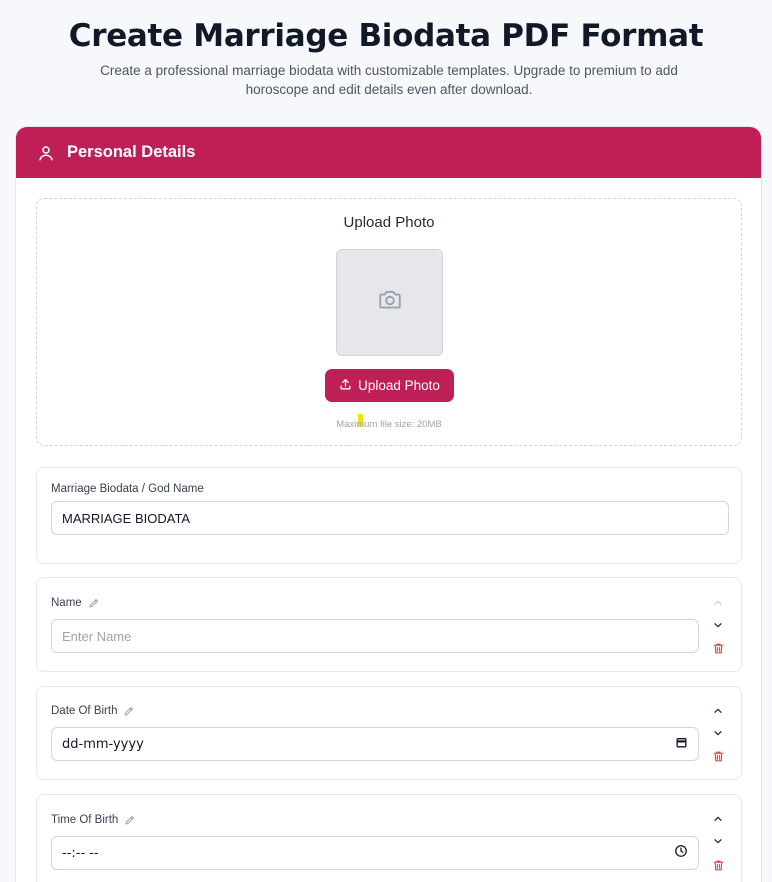  I want to click on user-icon, so click(46, 153).